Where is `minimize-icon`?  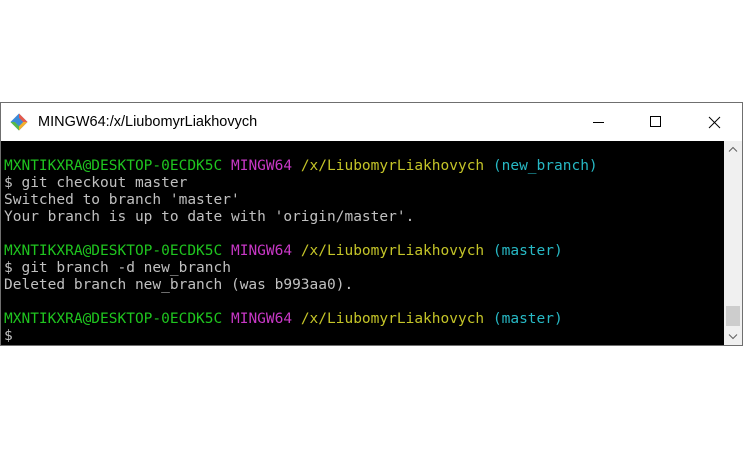 minimize-icon is located at coordinates (598, 122).